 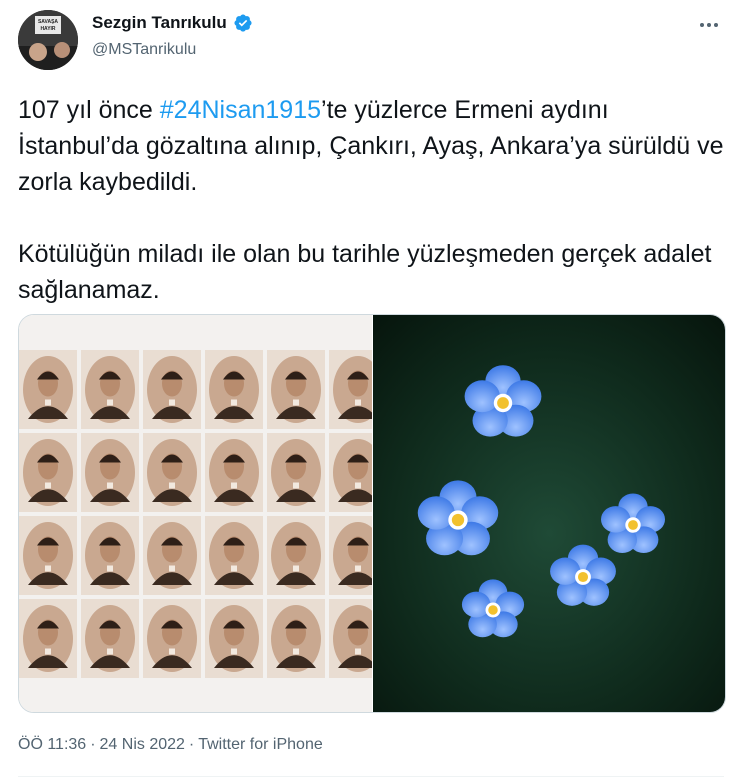 I want to click on svg-text: SAVAŞA, so click(x=48, y=22).